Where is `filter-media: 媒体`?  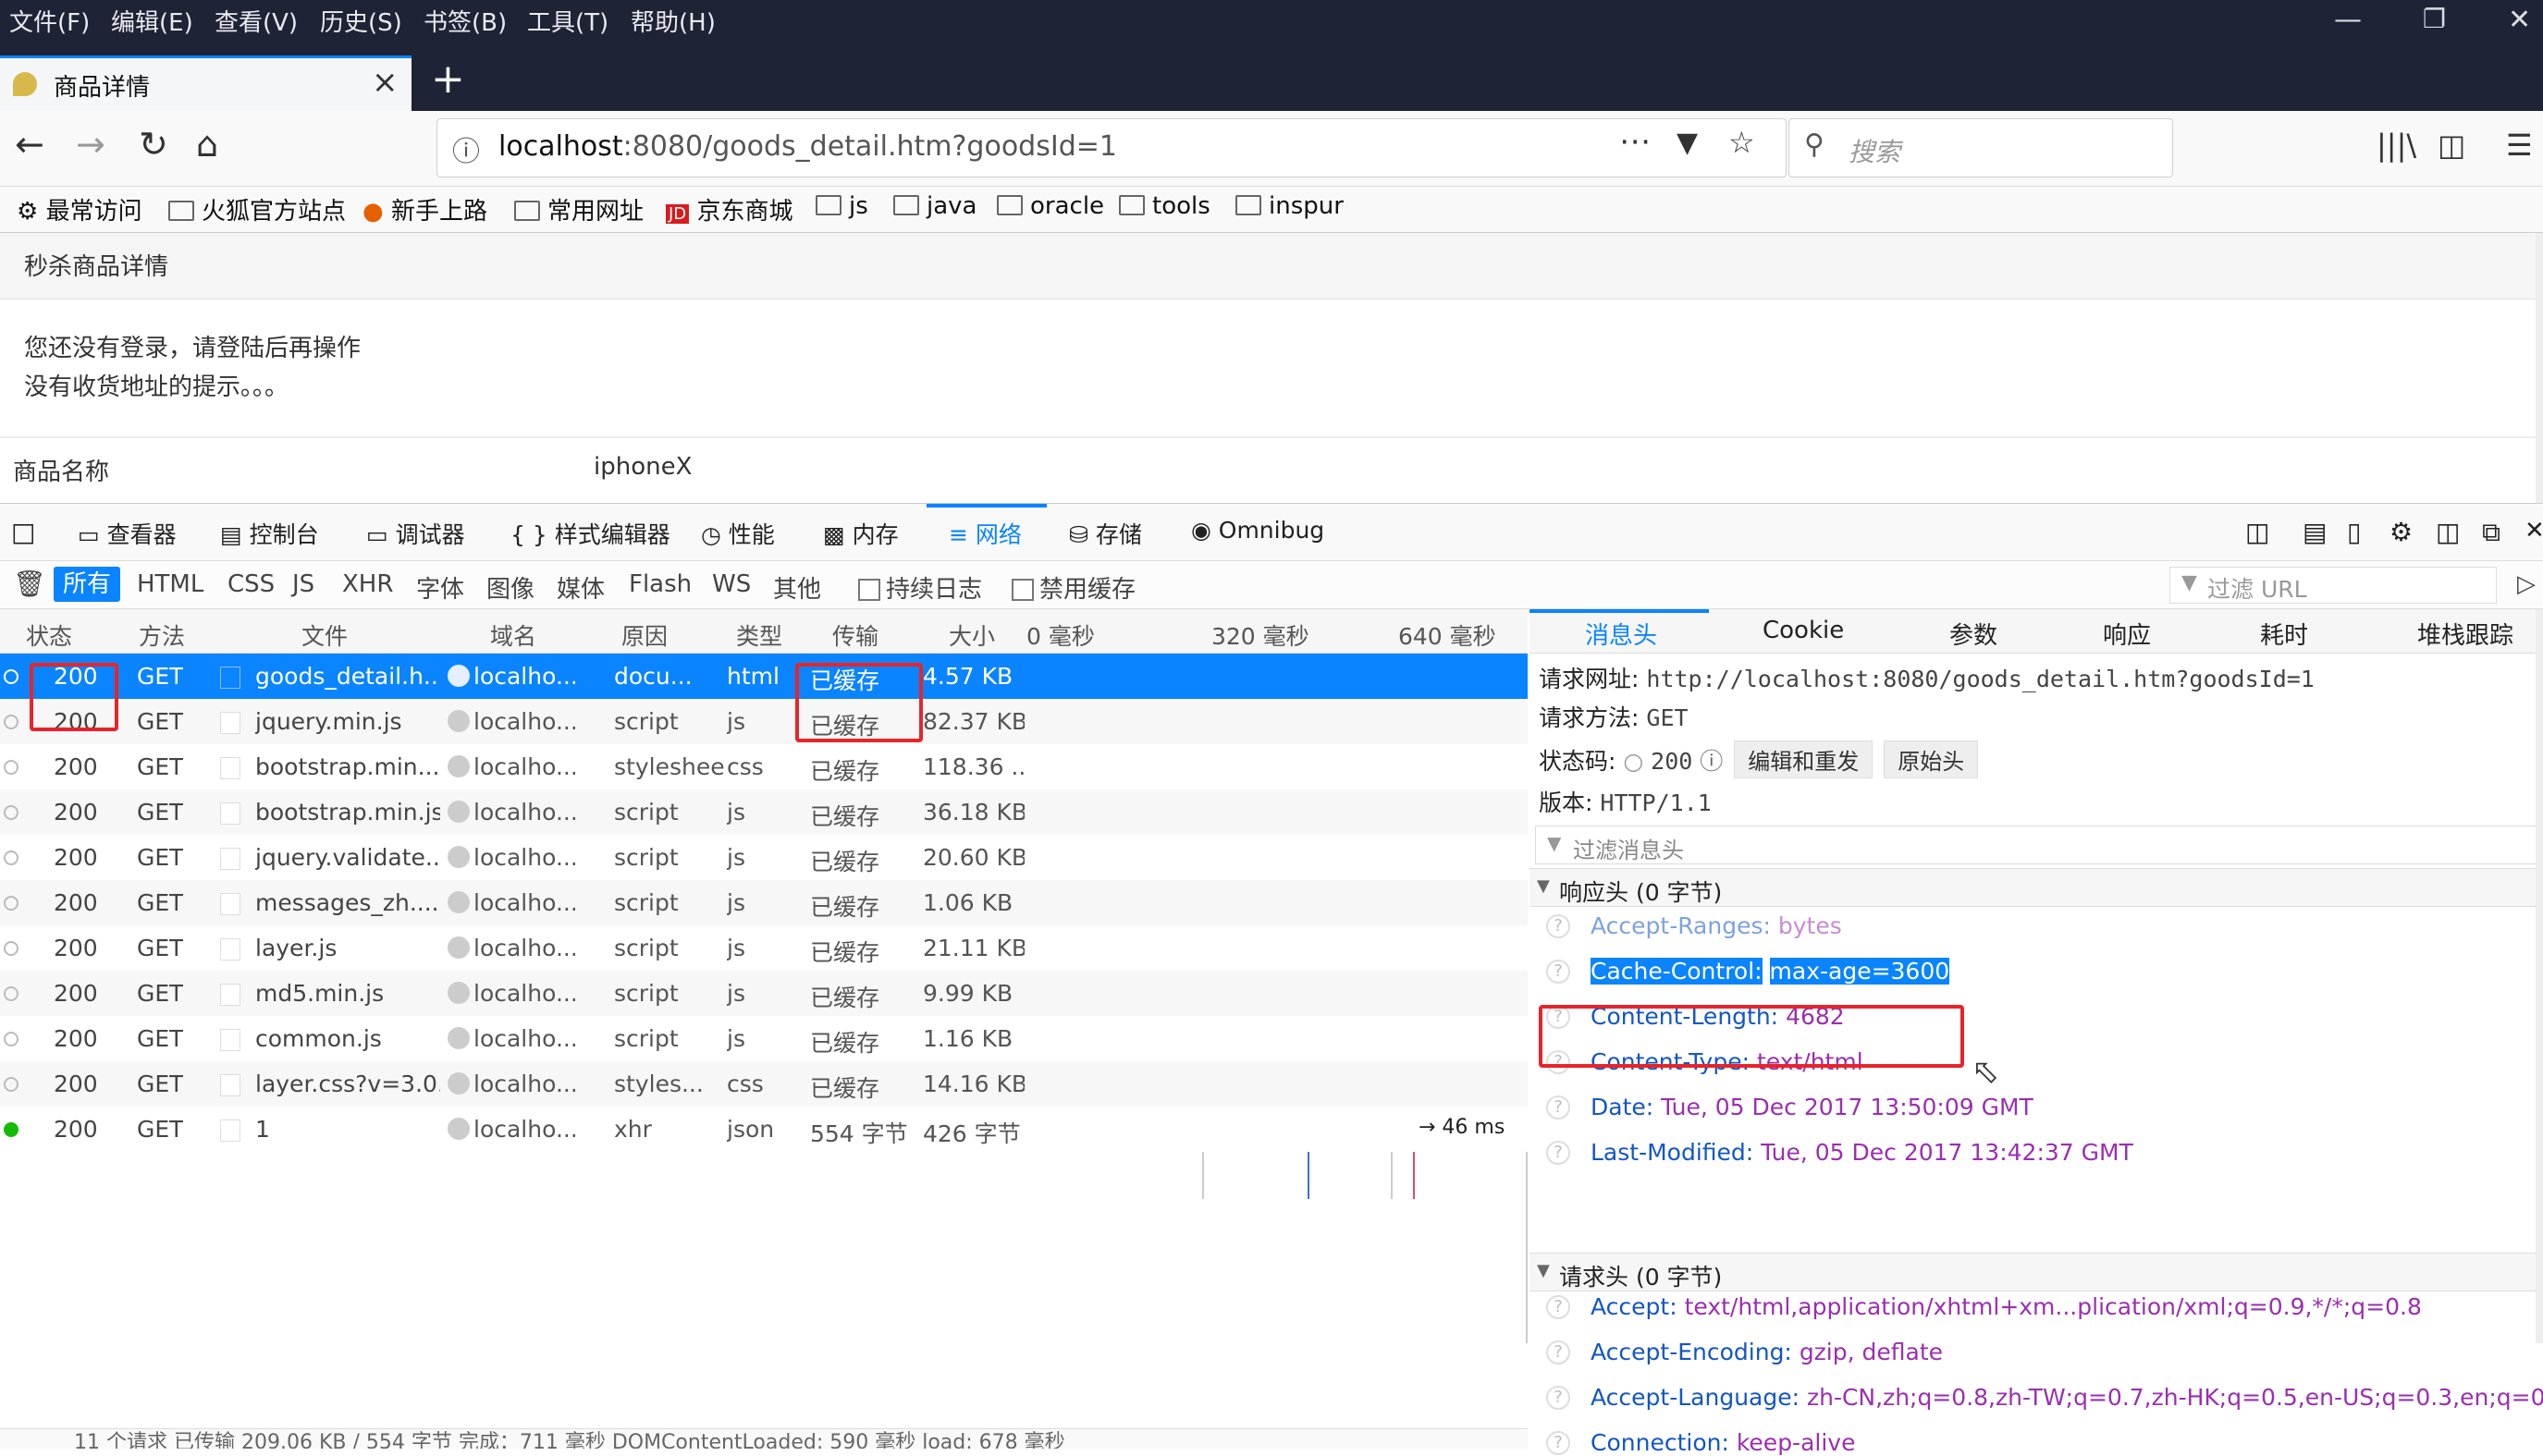 filter-media: 媒体 is located at coordinates (581, 587).